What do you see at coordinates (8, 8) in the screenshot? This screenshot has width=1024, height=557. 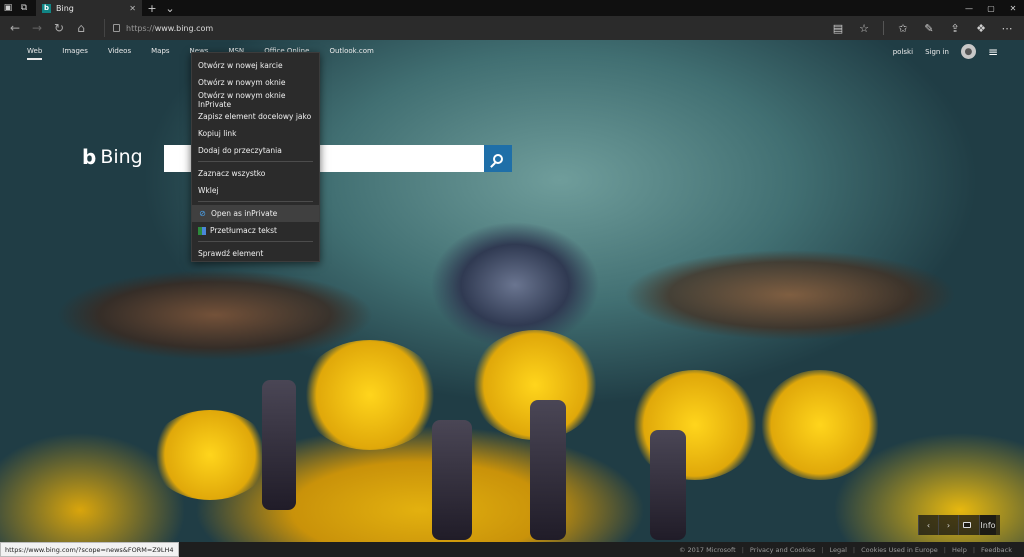 I see `tab-preview-icon: ▣` at bounding box center [8, 8].